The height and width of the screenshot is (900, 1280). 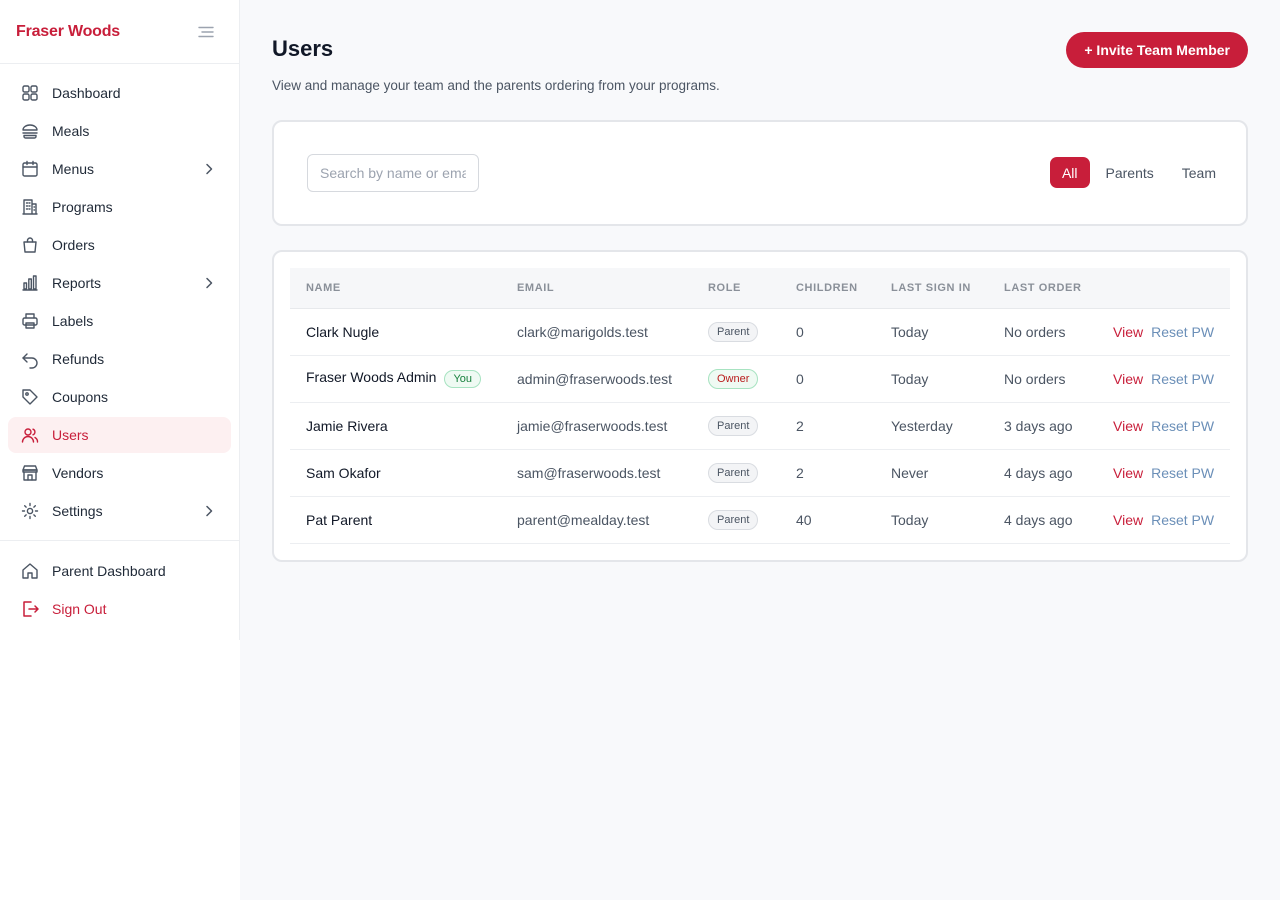 I want to click on sidebar-item-parent-dashboard: Parent Dashboard, so click(x=119, y=571).